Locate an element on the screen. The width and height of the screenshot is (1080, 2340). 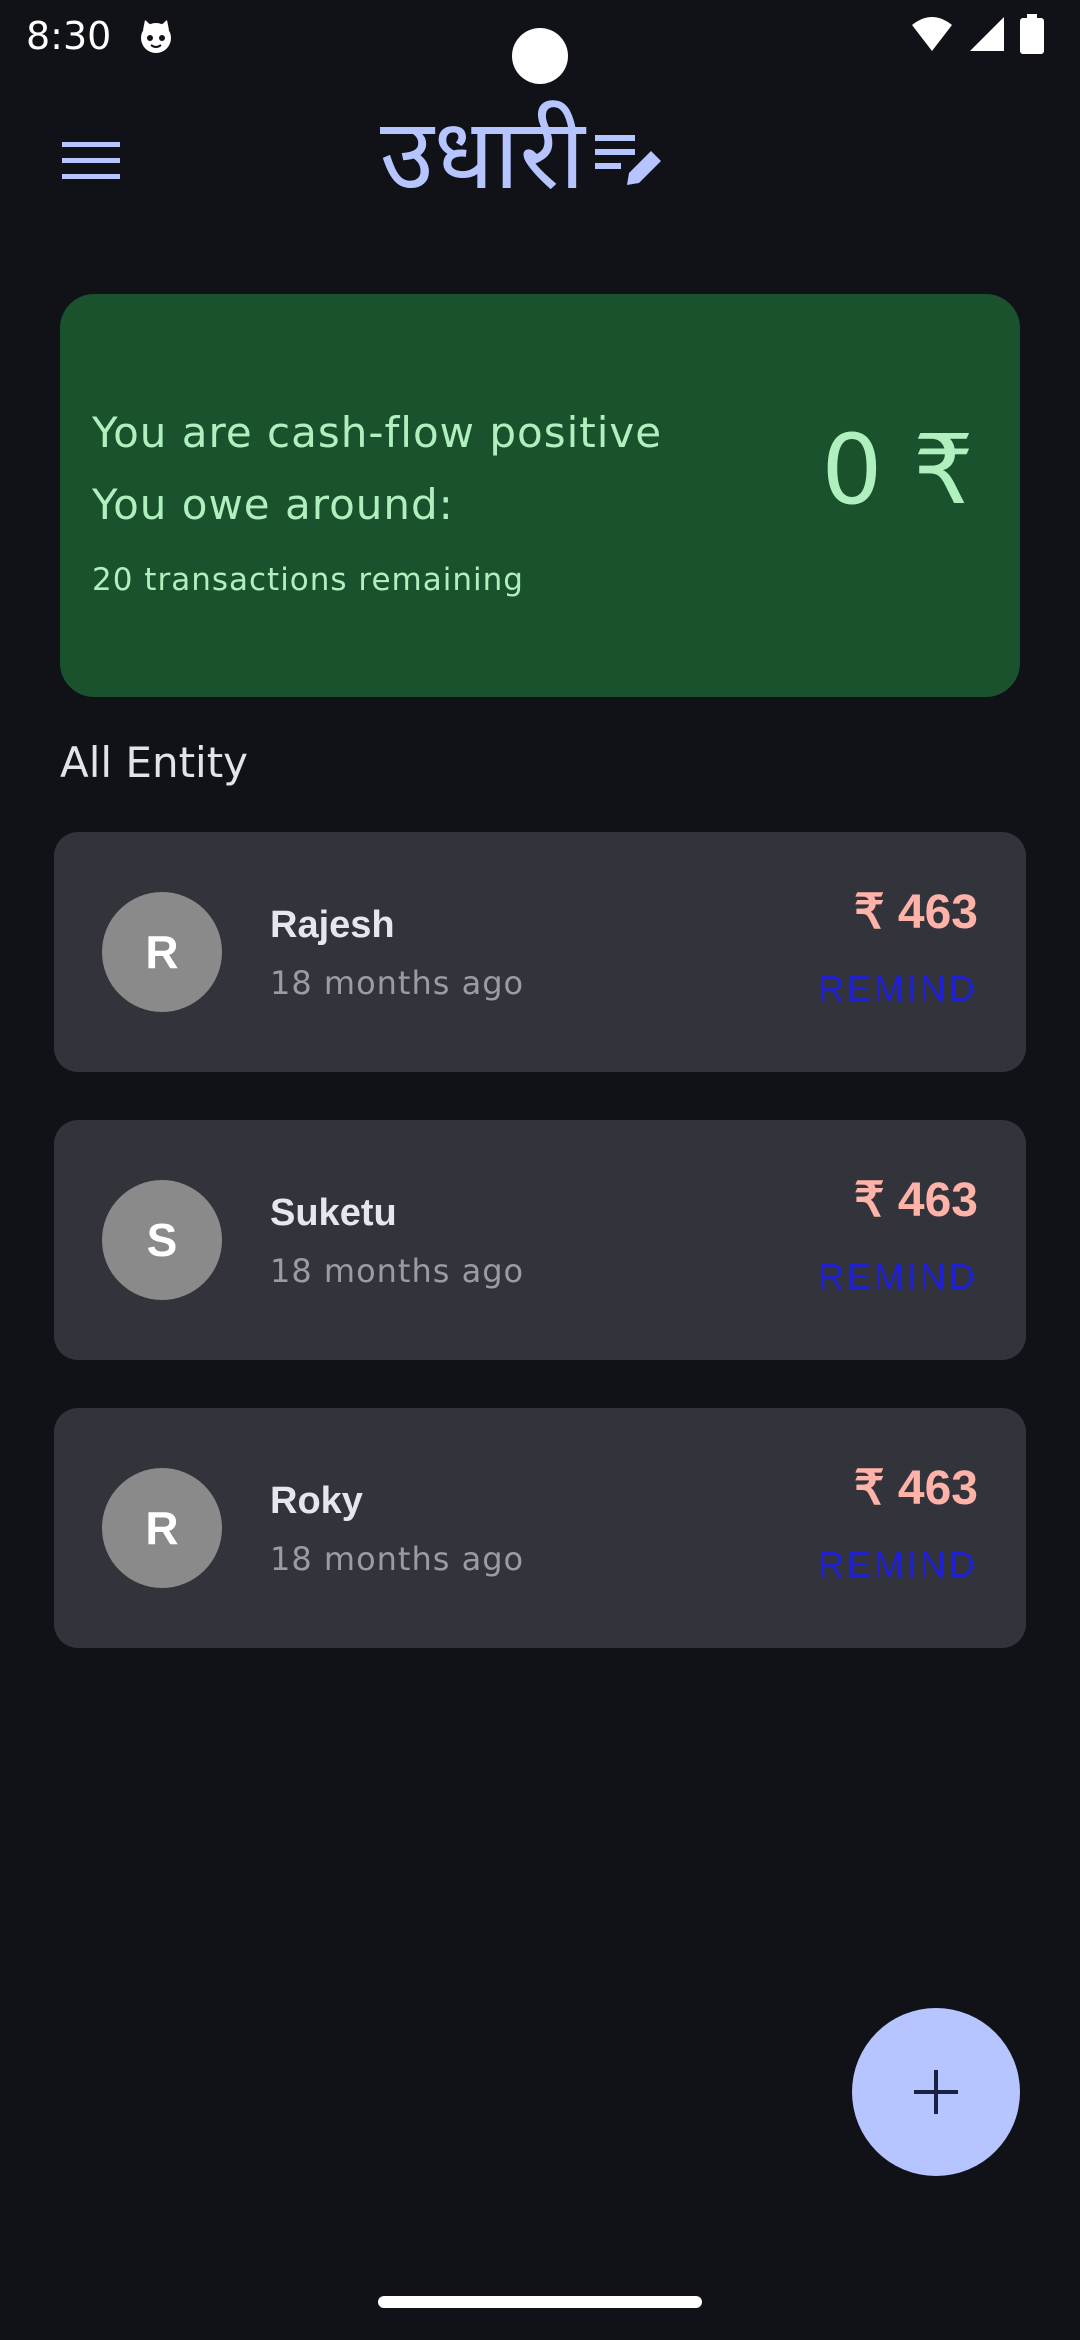
cash-flow-status: You are cash-flow positive is located at coordinates (377, 432).